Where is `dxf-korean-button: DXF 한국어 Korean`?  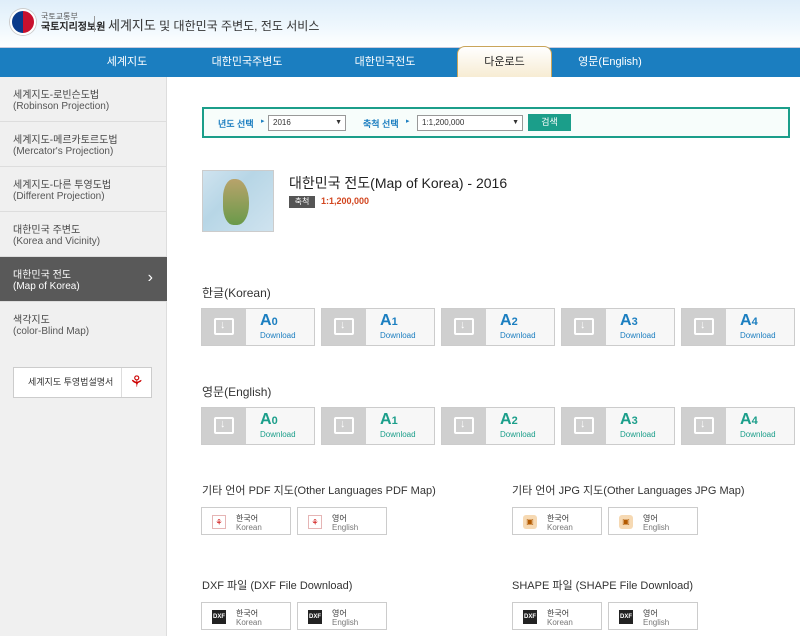
dxf-korean-button: DXF 한국어 Korean is located at coordinates (246, 616).